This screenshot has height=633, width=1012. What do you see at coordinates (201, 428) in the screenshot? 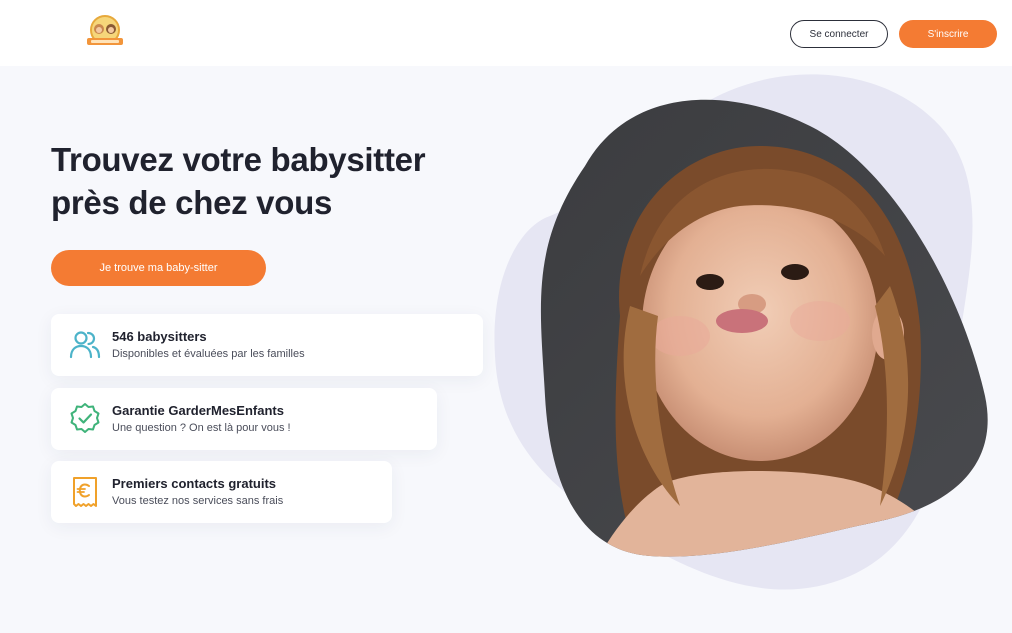
I see `feature-subtitle: Une question ? On est là pour vous !` at bounding box center [201, 428].